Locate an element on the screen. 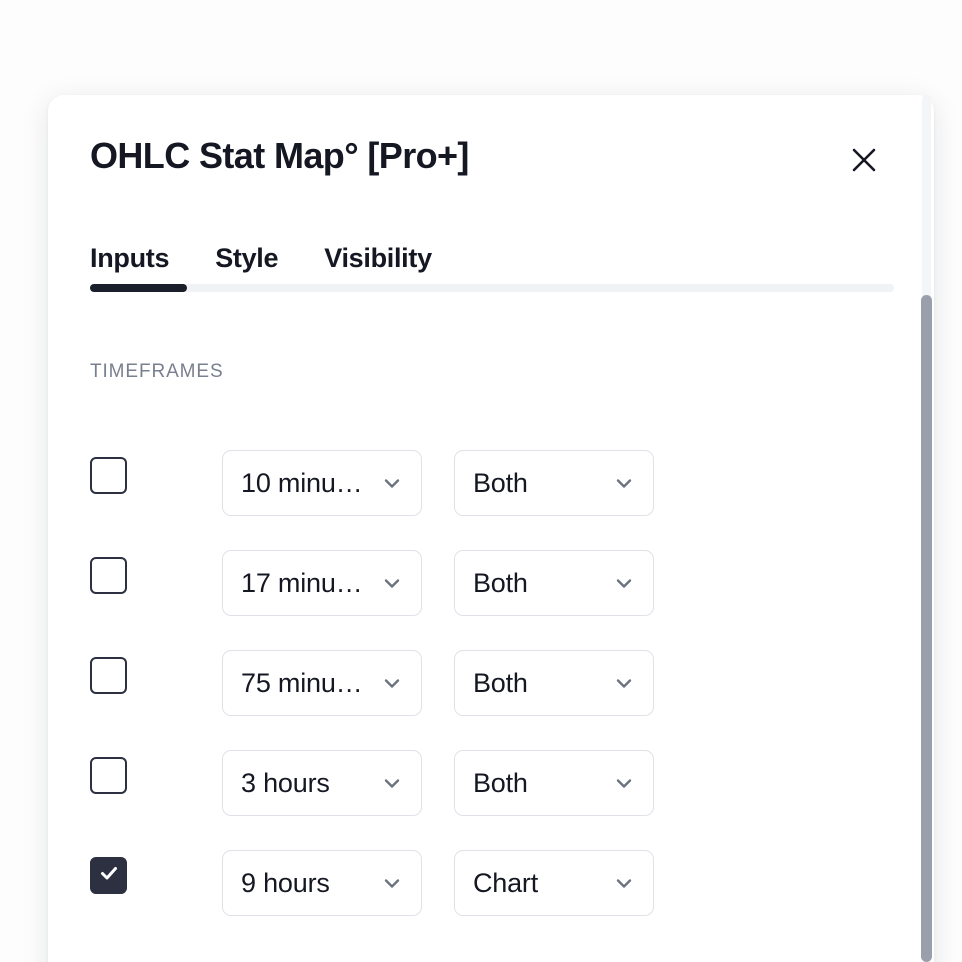 This screenshot has height=962, width=962. tab-style: Style is located at coordinates (246, 259).